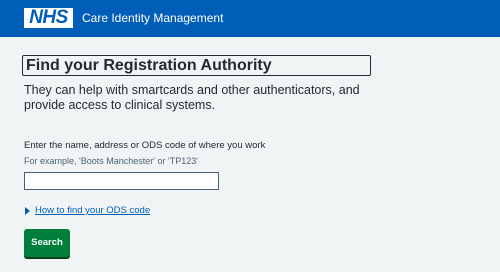 The image size is (500, 272). I want to click on nhs-logo: NHS, so click(48, 18).